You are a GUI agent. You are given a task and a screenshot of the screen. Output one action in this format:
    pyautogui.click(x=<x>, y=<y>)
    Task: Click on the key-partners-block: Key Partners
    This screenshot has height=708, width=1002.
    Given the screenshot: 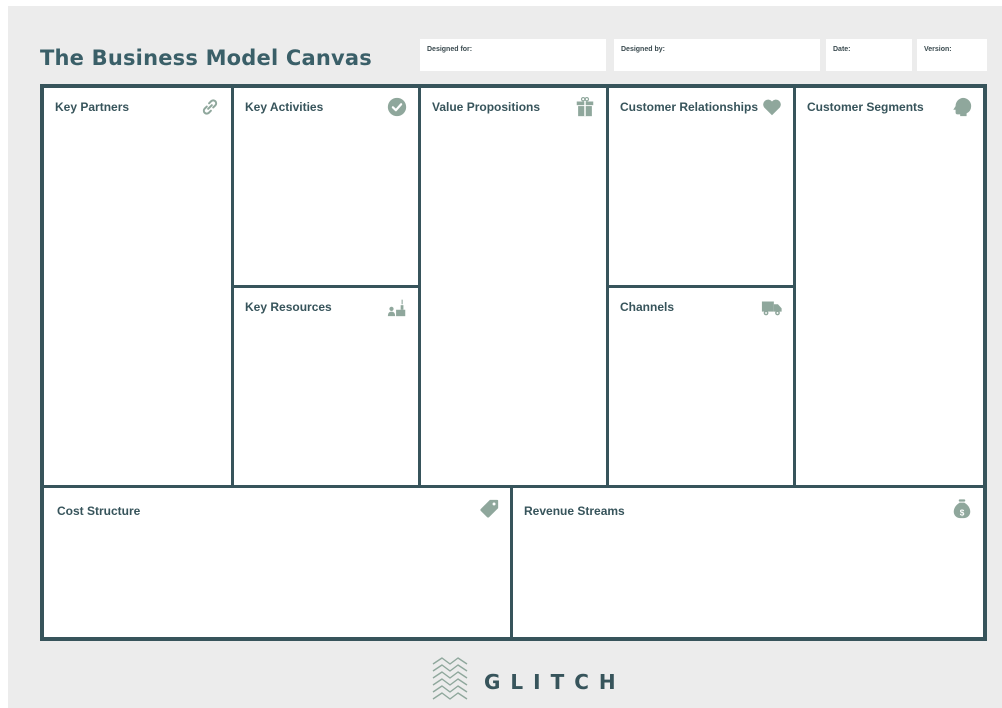 What is the action you would take?
    pyautogui.click(x=139, y=288)
    